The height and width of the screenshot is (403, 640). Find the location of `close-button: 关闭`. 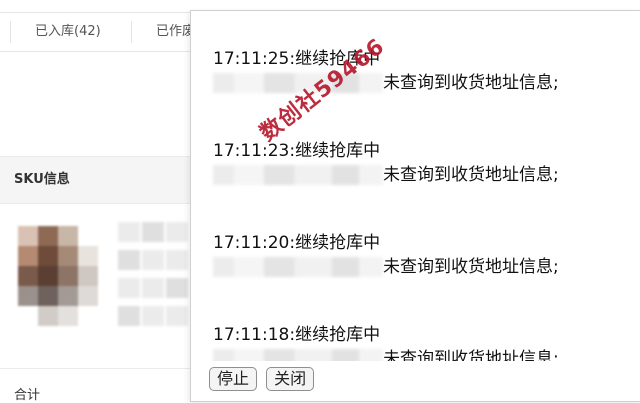

close-button: 关闭 is located at coordinates (290, 379).